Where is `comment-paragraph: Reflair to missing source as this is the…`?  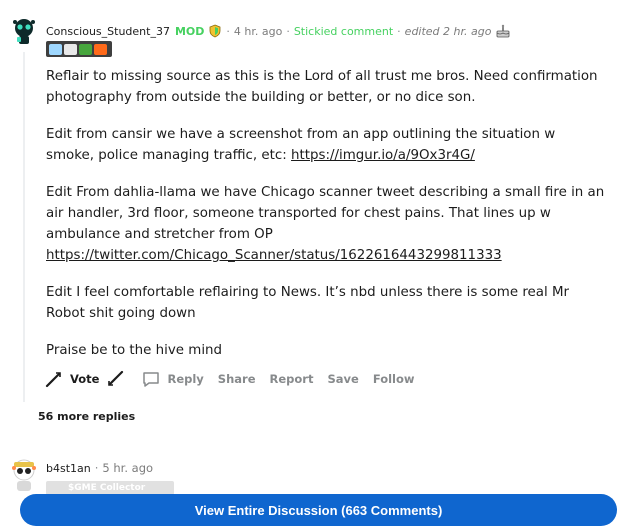 comment-paragraph: Reflair to missing source as this is the… is located at coordinates (322, 87).